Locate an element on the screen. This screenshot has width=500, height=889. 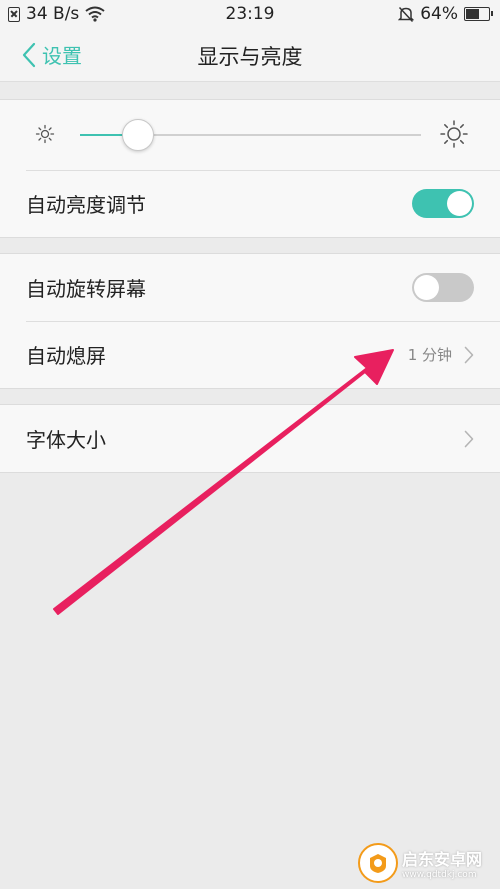
chevron-left-icon is located at coordinates (29, 54).